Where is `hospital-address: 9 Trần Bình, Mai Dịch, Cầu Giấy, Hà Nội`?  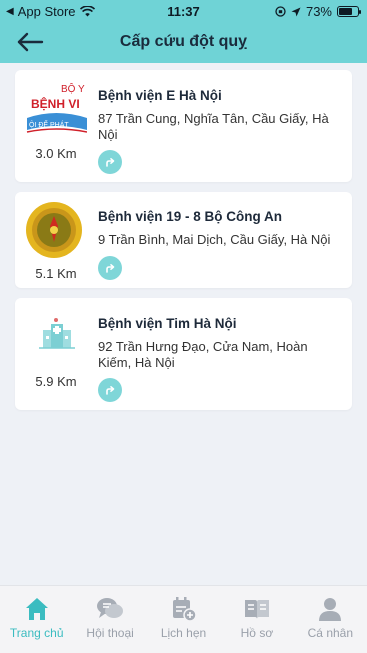 hospital-address: 9 Trần Bình, Mai Dịch, Cầu Giấy, Hà Nội is located at coordinates (214, 239).